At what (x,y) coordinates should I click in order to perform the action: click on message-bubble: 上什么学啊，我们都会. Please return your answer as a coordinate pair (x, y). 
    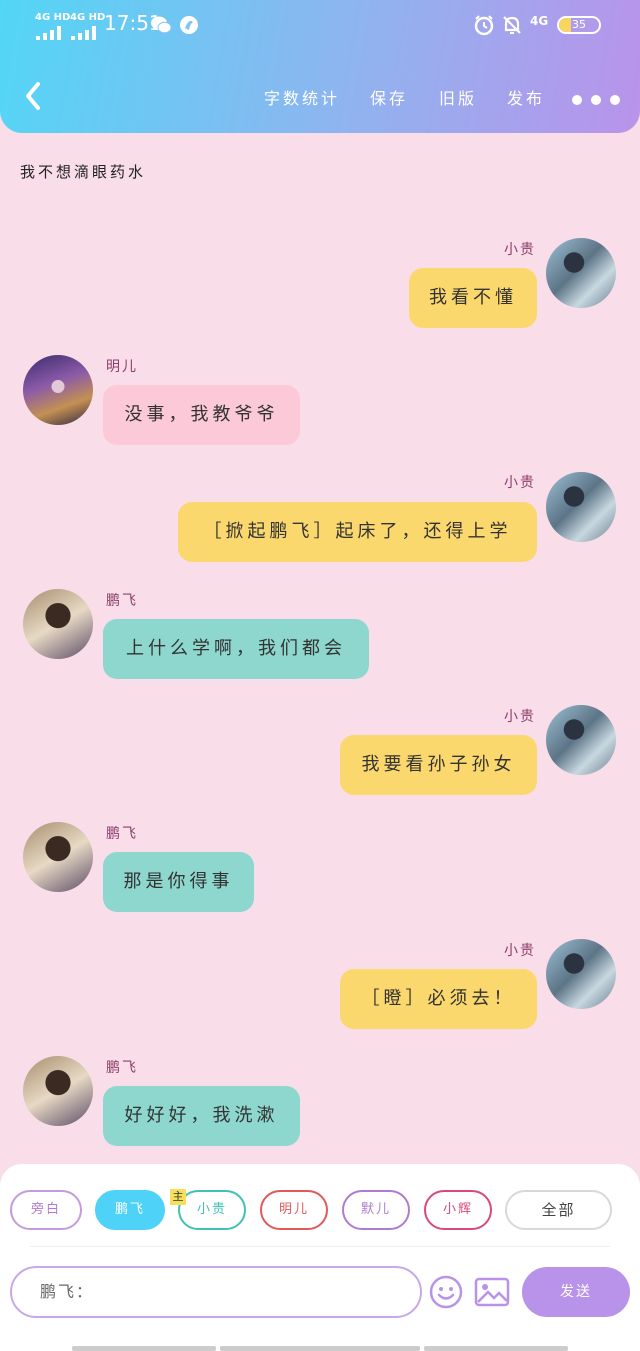
    Looking at the image, I should click on (236, 649).